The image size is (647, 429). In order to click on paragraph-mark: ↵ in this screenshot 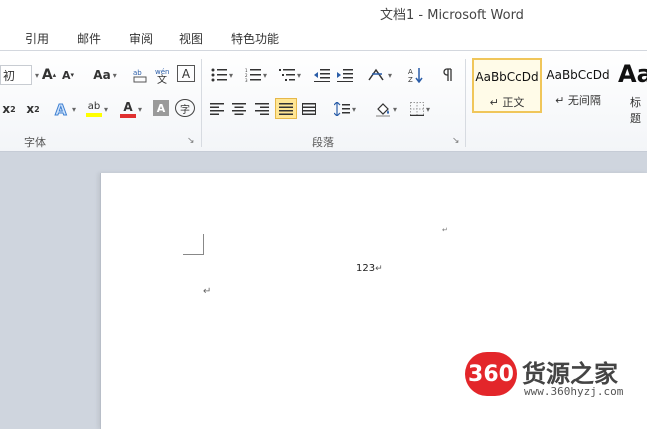, I will do `click(379, 269)`.